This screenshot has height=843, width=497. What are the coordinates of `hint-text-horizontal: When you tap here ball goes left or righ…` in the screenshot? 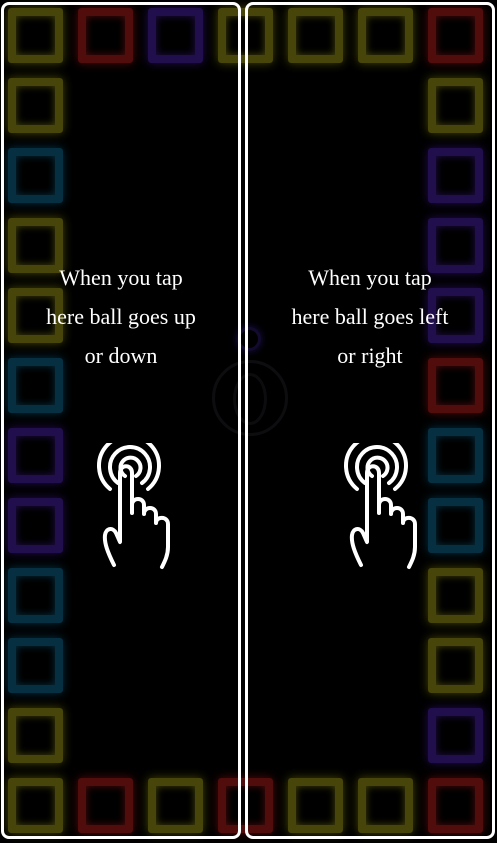 It's located at (370, 316).